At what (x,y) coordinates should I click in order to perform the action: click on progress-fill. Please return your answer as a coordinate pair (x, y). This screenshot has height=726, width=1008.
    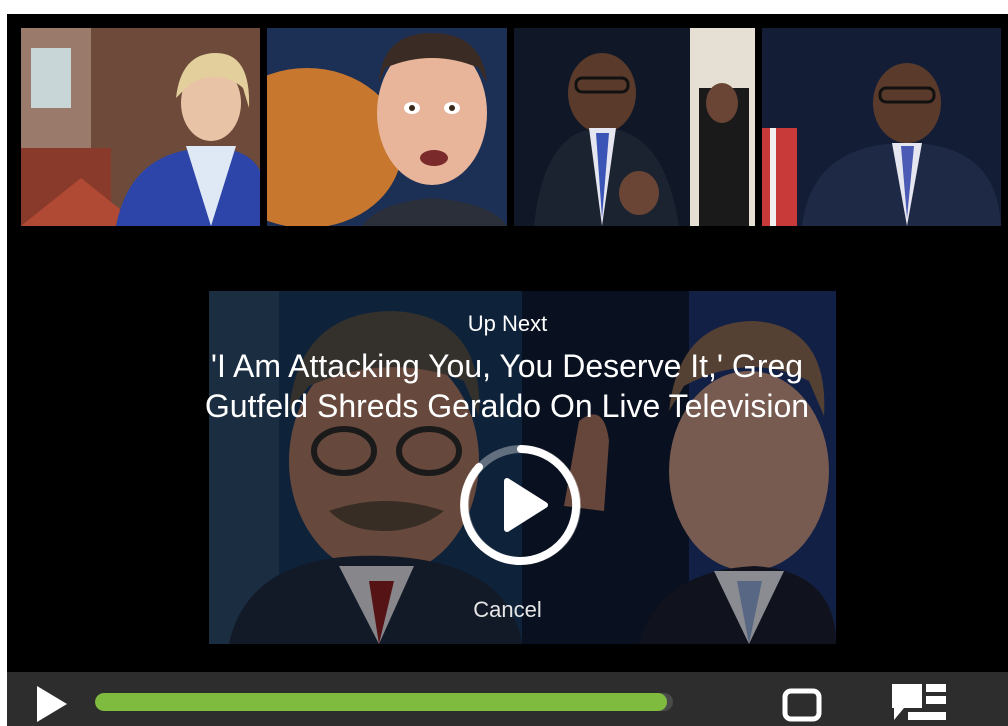
    Looking at the image, I should click on (381, 702).